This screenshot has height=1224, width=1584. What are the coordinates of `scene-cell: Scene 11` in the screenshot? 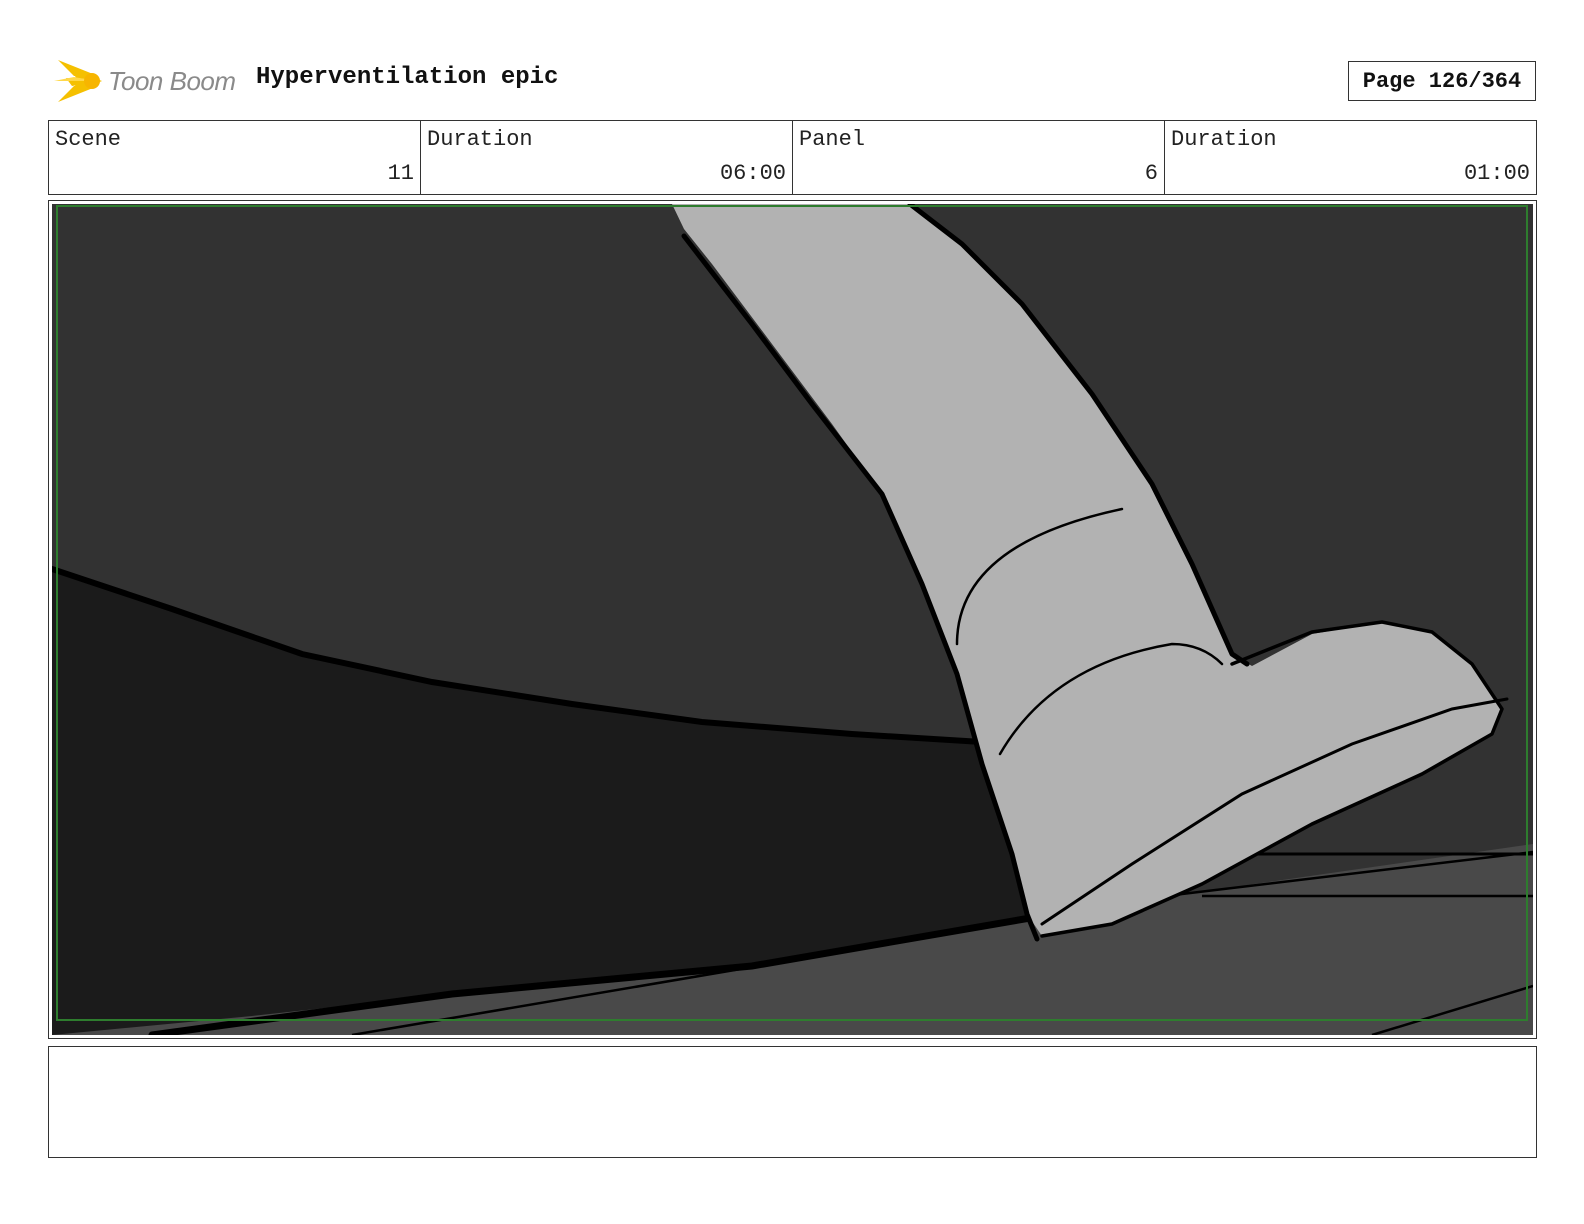 It's located at (235, 157).